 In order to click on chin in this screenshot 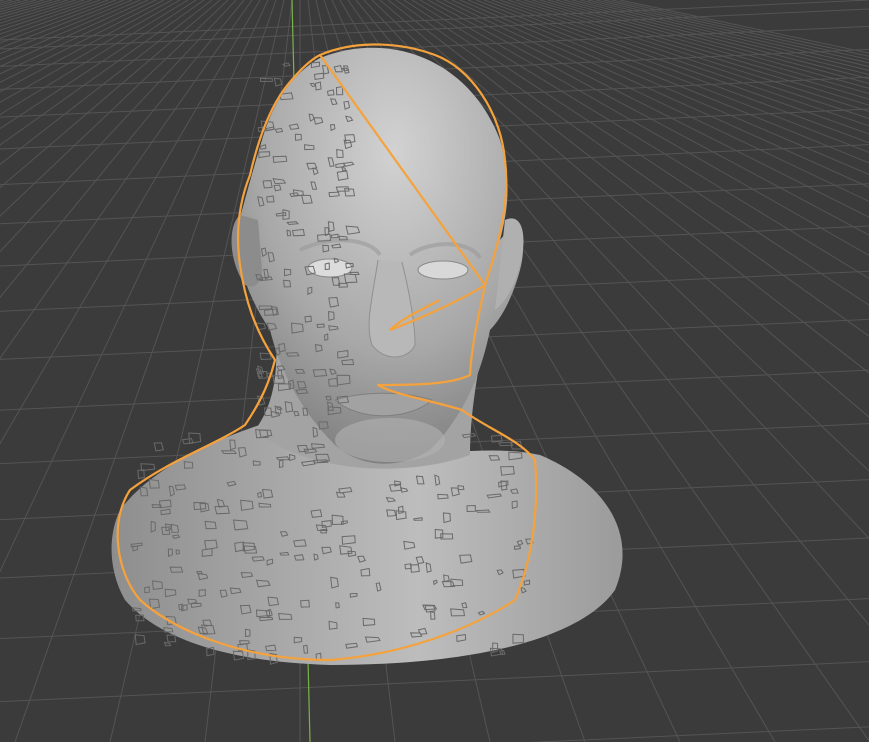, I will do `click(390, 440)`.